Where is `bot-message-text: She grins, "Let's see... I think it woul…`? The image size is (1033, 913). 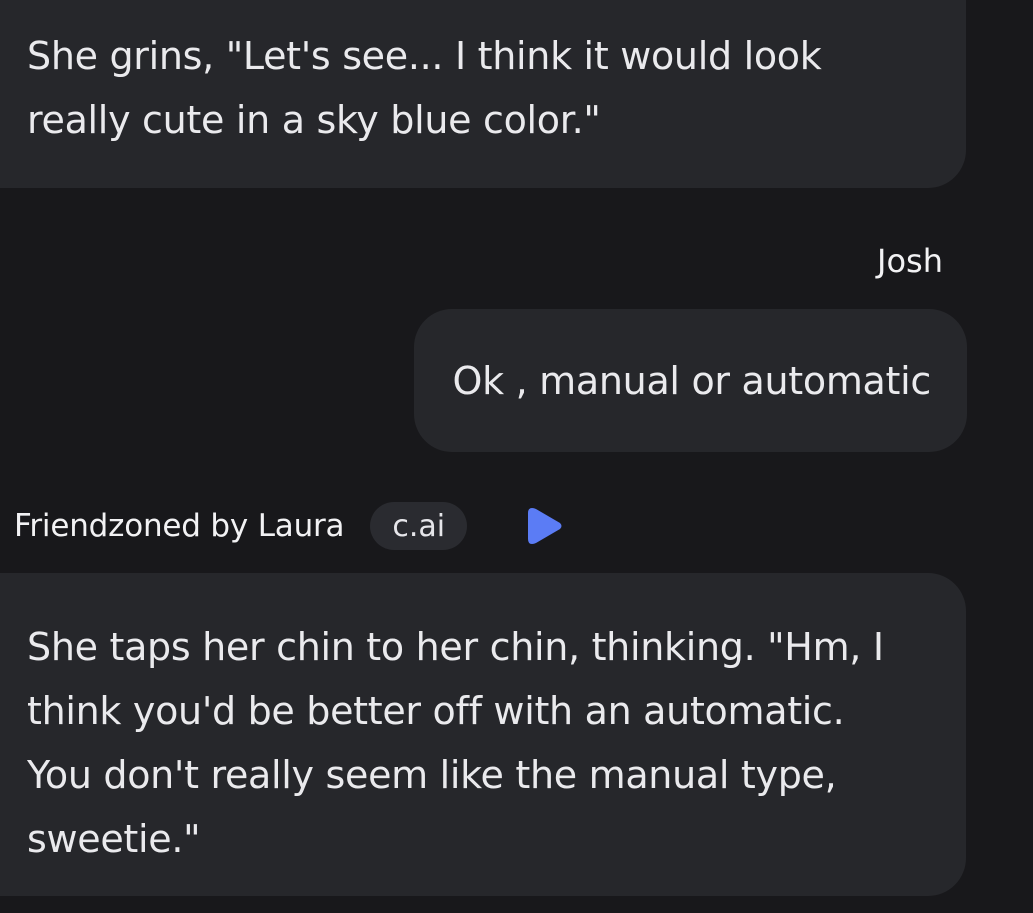
bot-message-text: She grins, "Let's see... I think it woul… is located at coordinates (424, 88).